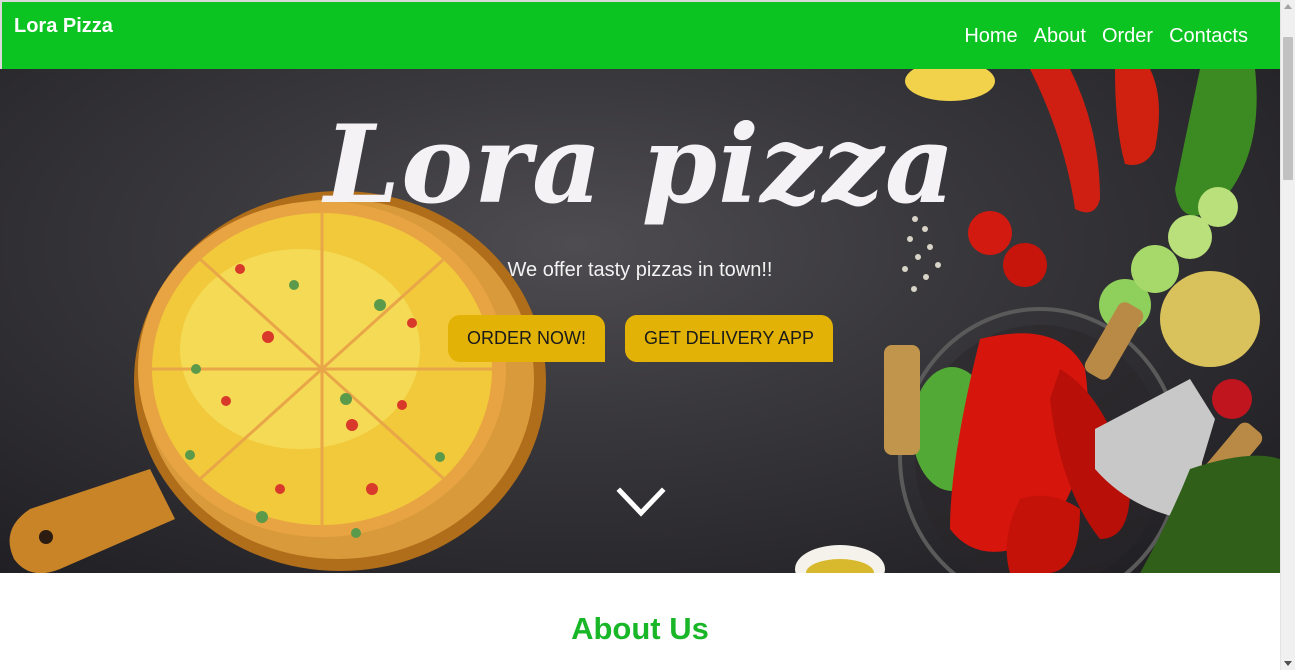 The height and width of the screenshot is (670, 1295). What do you see at coordinates (1288, 108) in the screenshot?
I see `scrollbar-thumb` at bounding box center [1288, 108].